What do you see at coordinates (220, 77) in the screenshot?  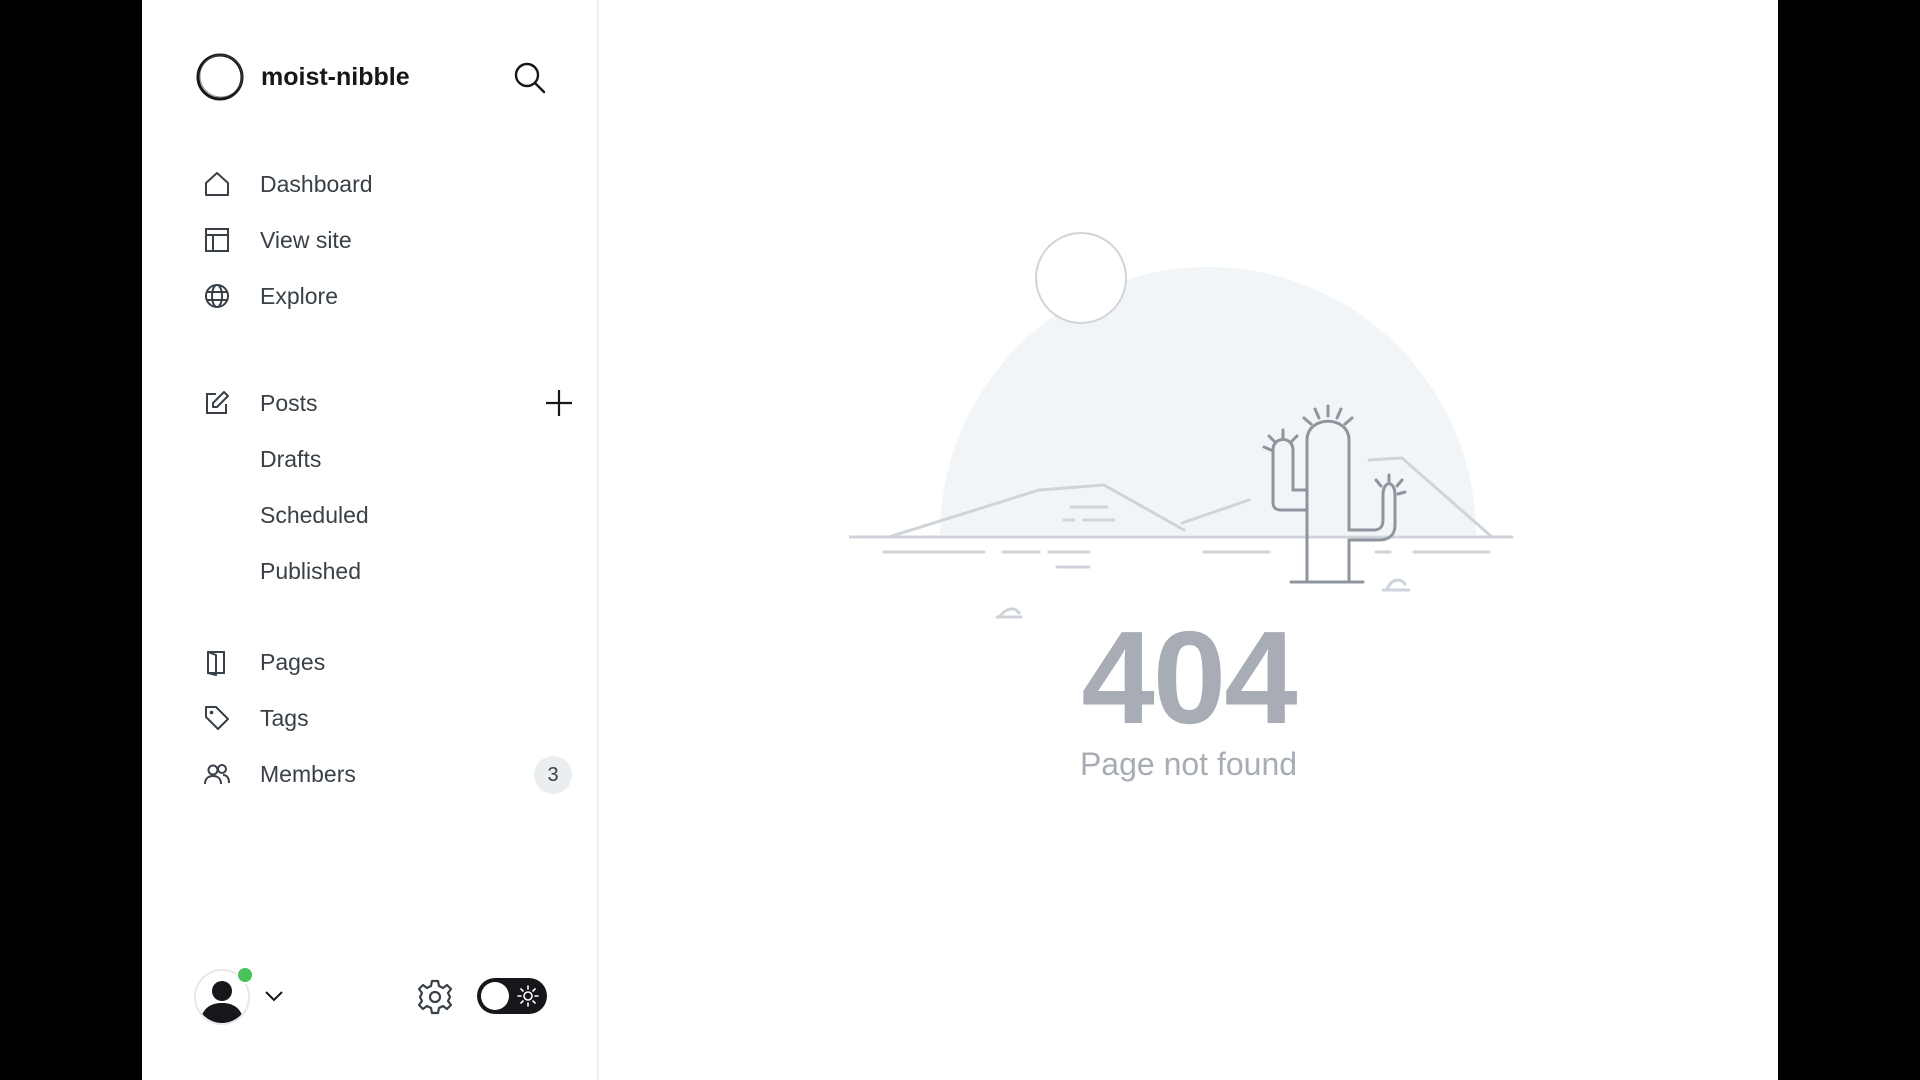 I see `site-logo-icon` at bounding box center [220, 77].